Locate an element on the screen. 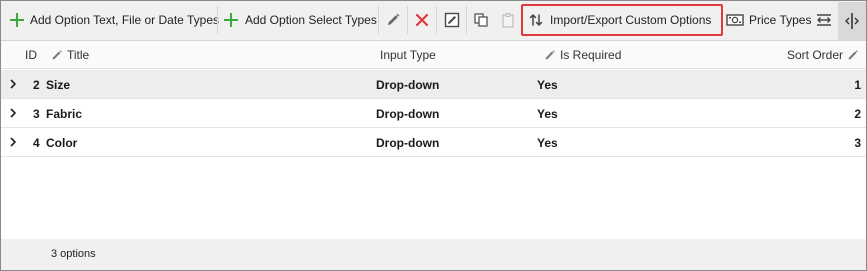  add-option-select-types-button: Add Option Select Types is located at coordinates (300, 20).